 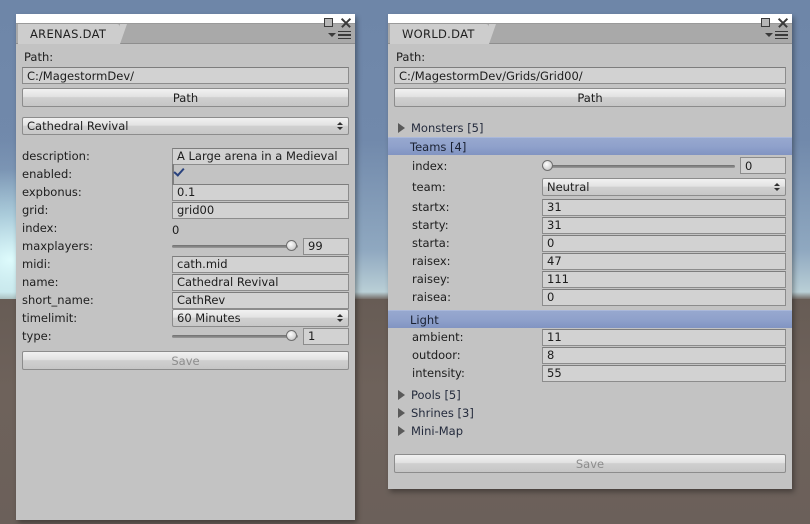 What do you see at coordinates (185, 174) in the screenshot?
I see `field-row-enabled: enabled:` at bounding box center [185, 174].